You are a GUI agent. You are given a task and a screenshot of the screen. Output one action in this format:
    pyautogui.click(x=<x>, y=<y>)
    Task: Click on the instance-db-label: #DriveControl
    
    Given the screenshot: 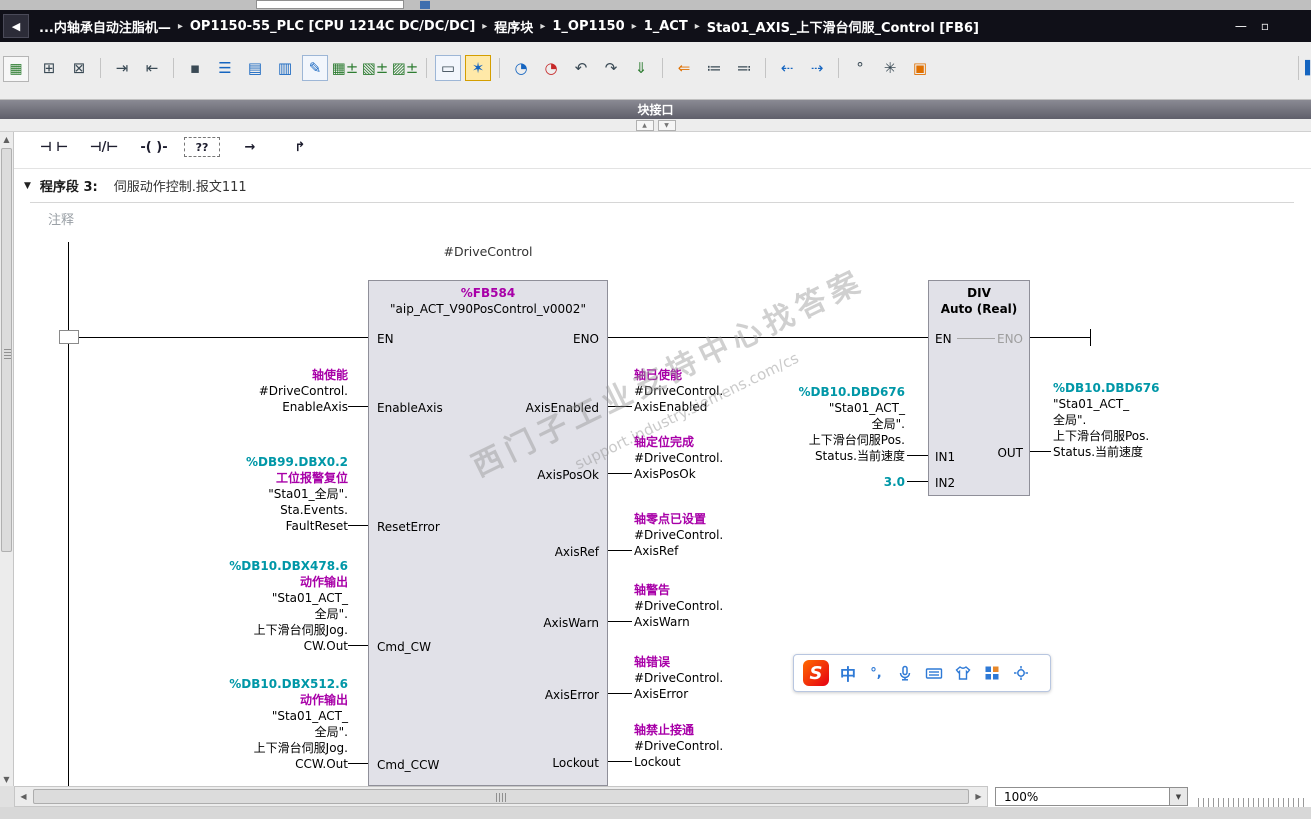 What is the action you would take?
    pyautogui.click(x=488, y=251)
    